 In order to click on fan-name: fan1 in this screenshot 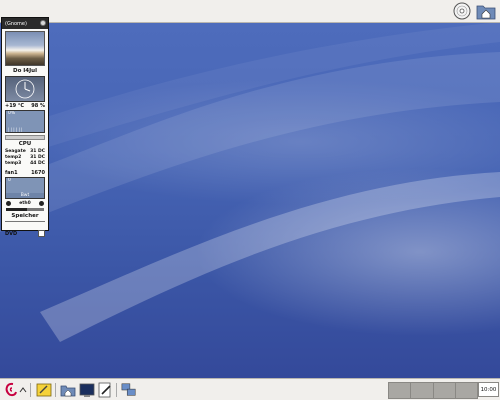, I will do `click(11, 173)`.